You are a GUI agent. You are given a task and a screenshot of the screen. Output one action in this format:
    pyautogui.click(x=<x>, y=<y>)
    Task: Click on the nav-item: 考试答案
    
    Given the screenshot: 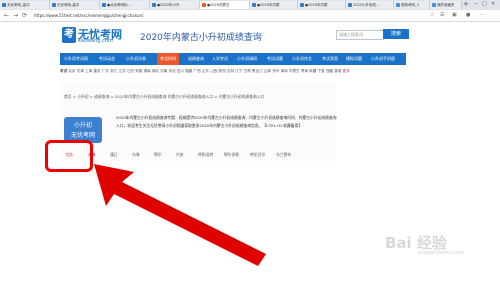 What is the action you would take?
    pyautogui.click(x=330, y=59)
    